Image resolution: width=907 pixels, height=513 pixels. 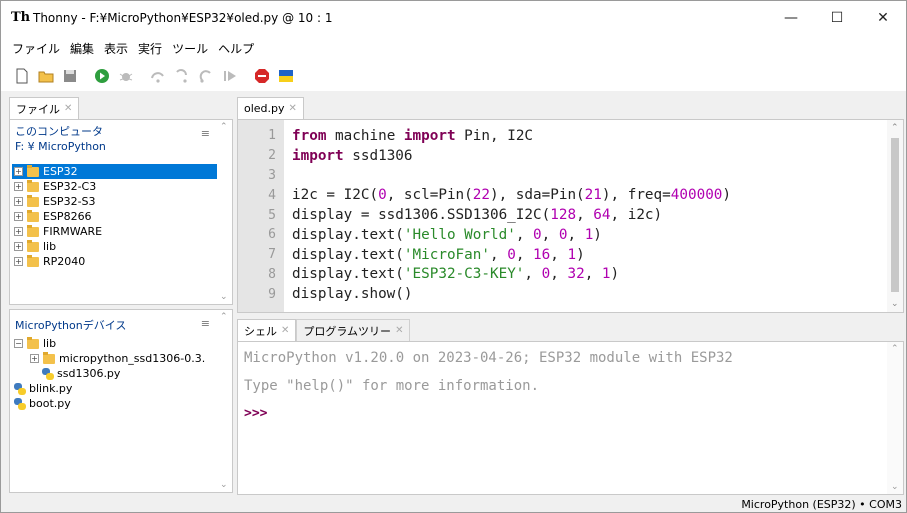 I want to click on code-line: display.text('MicroFan', 0, 16, 1), so click(x=438, y=254).